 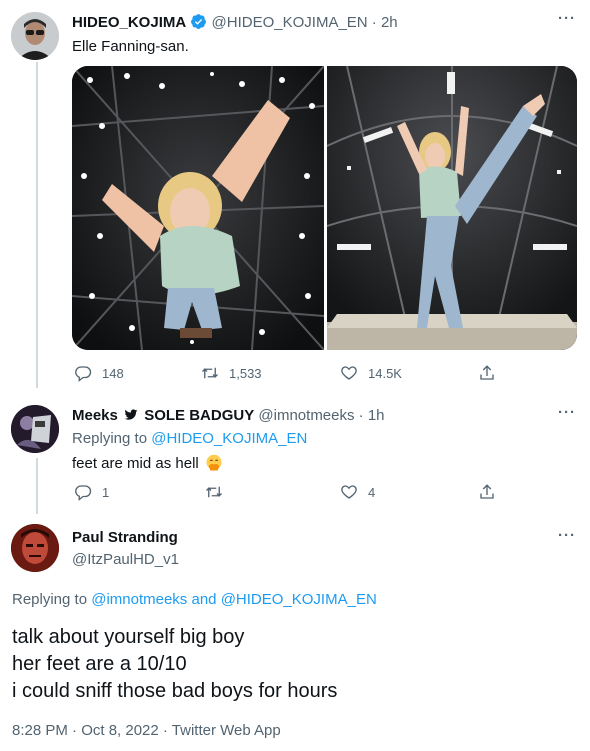 I want to click on display-name-suffix: SOLE BADGUY, so click(x=199, y=415).